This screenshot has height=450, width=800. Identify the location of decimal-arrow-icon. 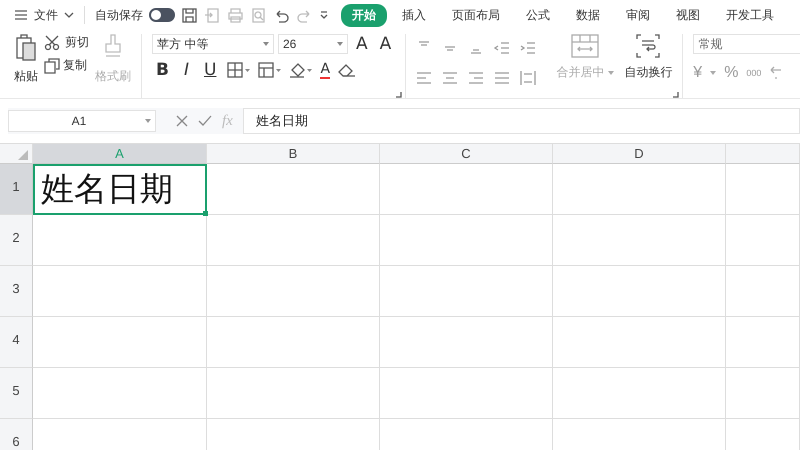
(776, 73).